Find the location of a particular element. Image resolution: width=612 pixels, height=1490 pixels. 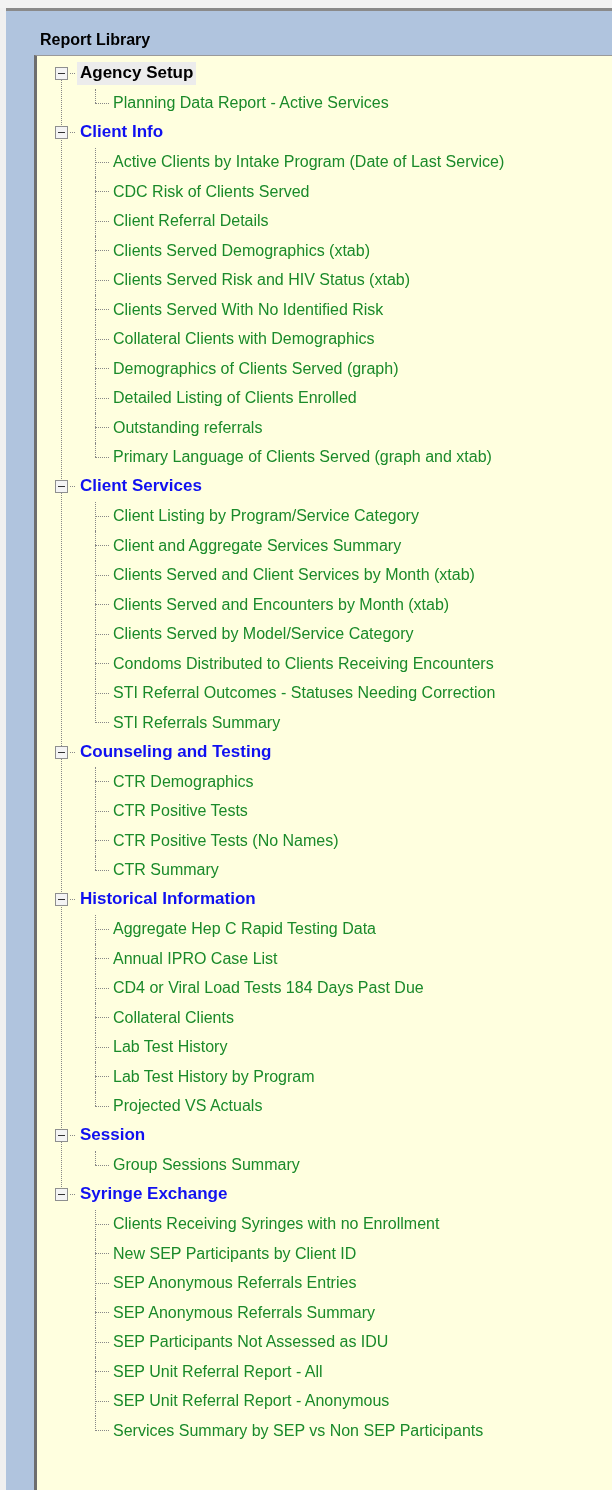

report-item: Lab Test History is located at coordinates (170, 1047).